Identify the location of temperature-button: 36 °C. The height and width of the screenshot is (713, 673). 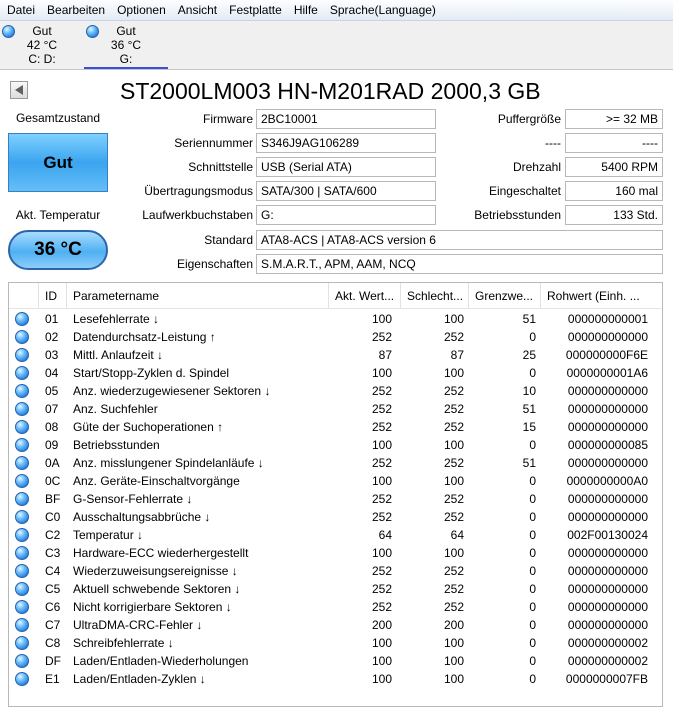
(58, 250).